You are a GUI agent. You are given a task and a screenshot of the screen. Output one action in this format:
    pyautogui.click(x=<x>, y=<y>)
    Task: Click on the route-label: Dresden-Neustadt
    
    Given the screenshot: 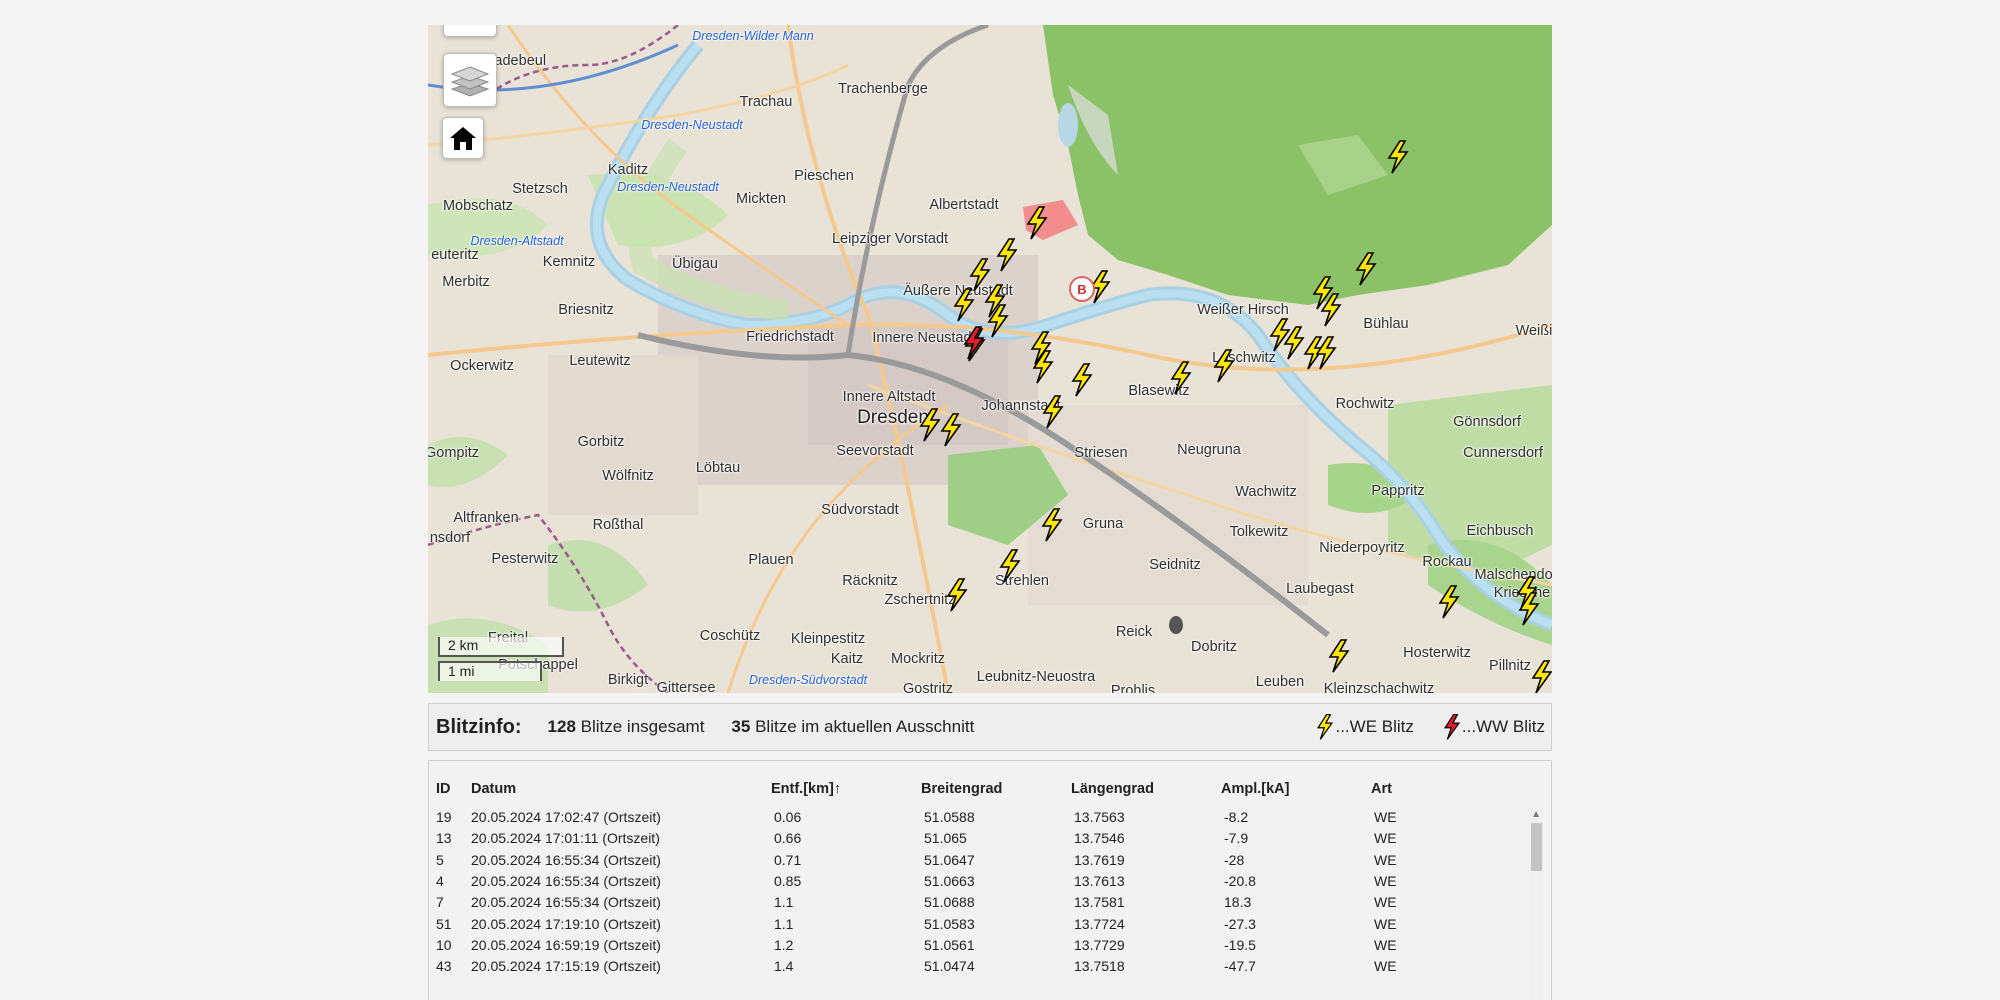 What is the action you would take?
    pyautogui.click(x=668, y=187)
    